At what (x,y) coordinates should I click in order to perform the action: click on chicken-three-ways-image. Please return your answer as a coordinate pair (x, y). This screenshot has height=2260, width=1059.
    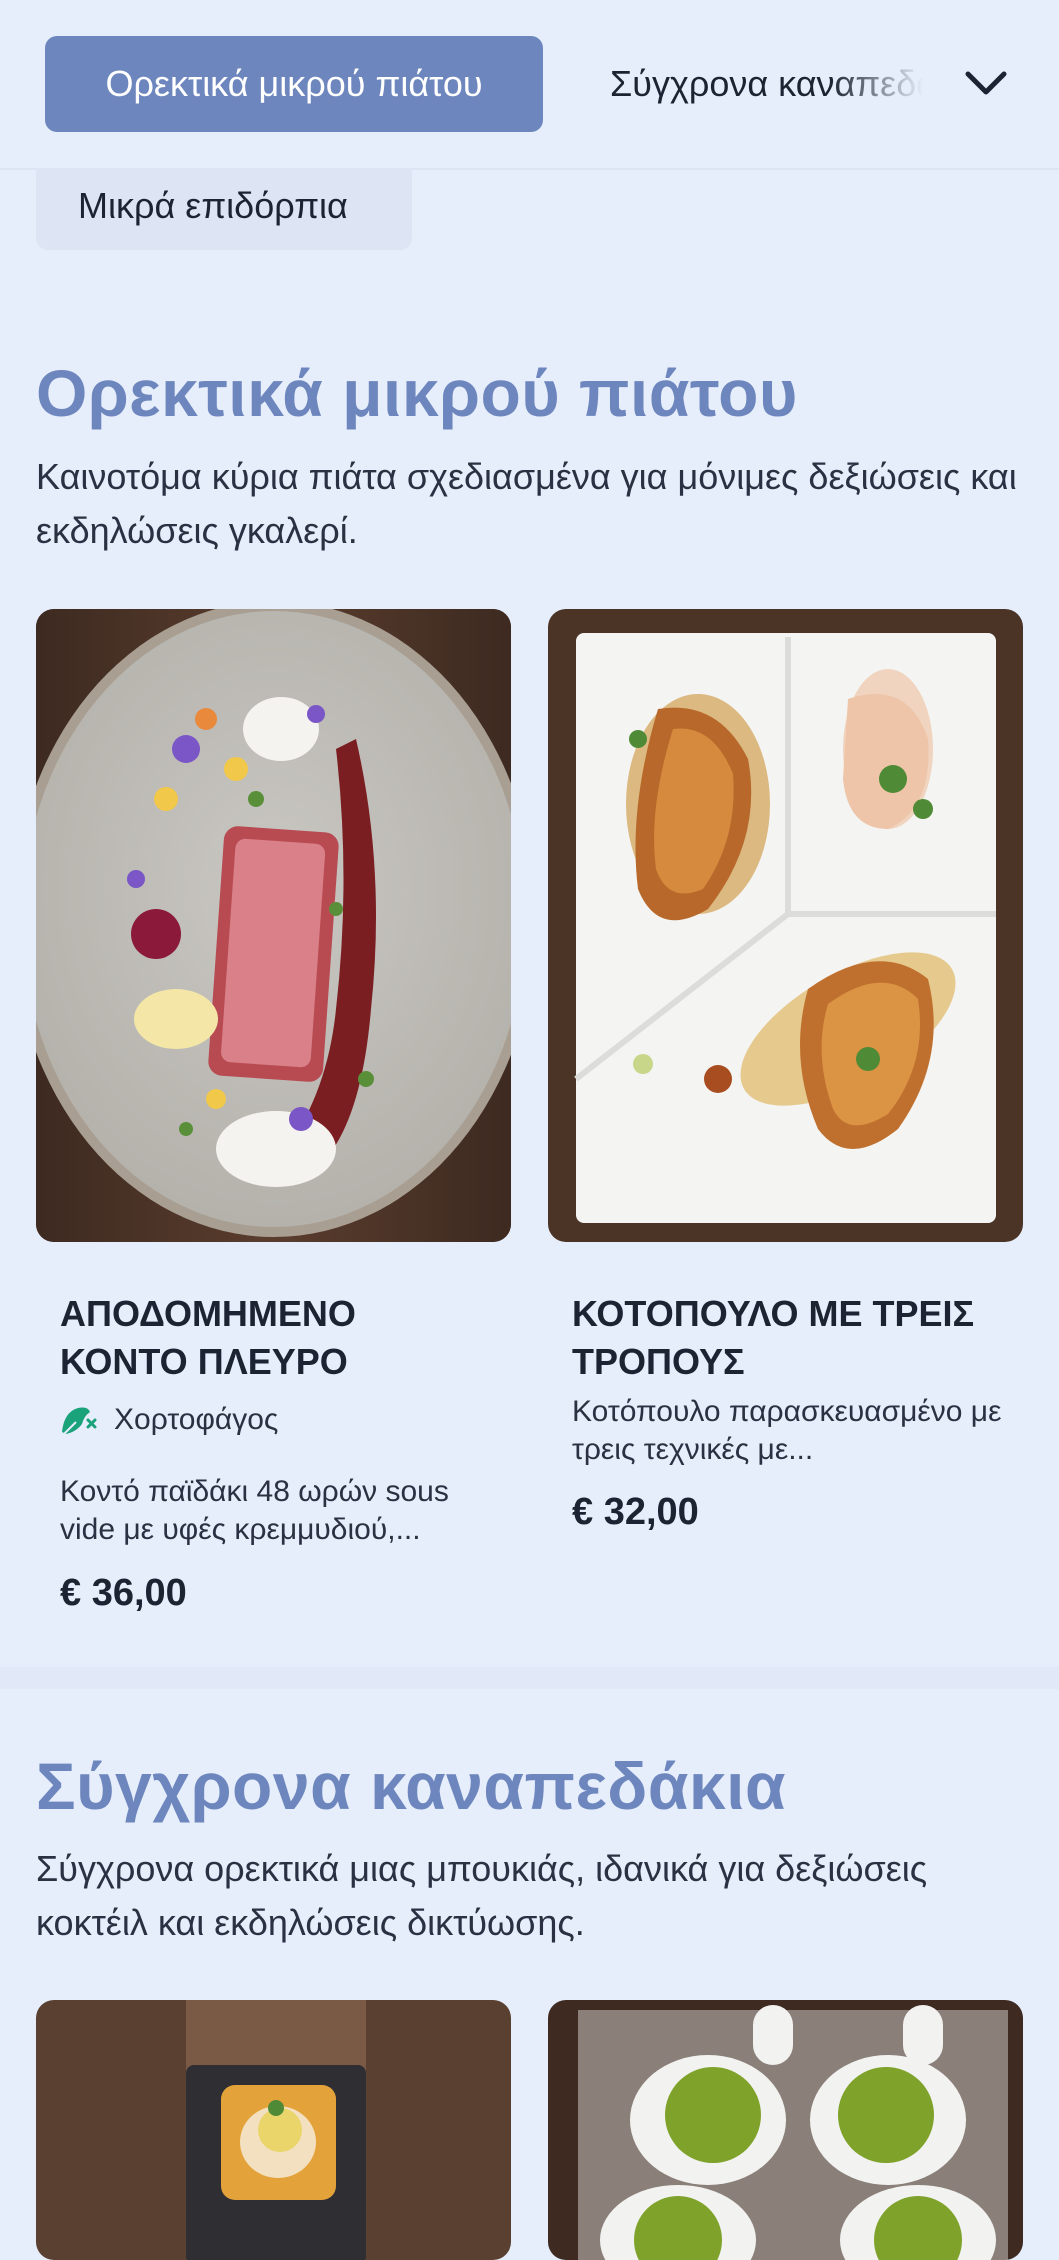
    Looking at the image, I should click on (785, 925).